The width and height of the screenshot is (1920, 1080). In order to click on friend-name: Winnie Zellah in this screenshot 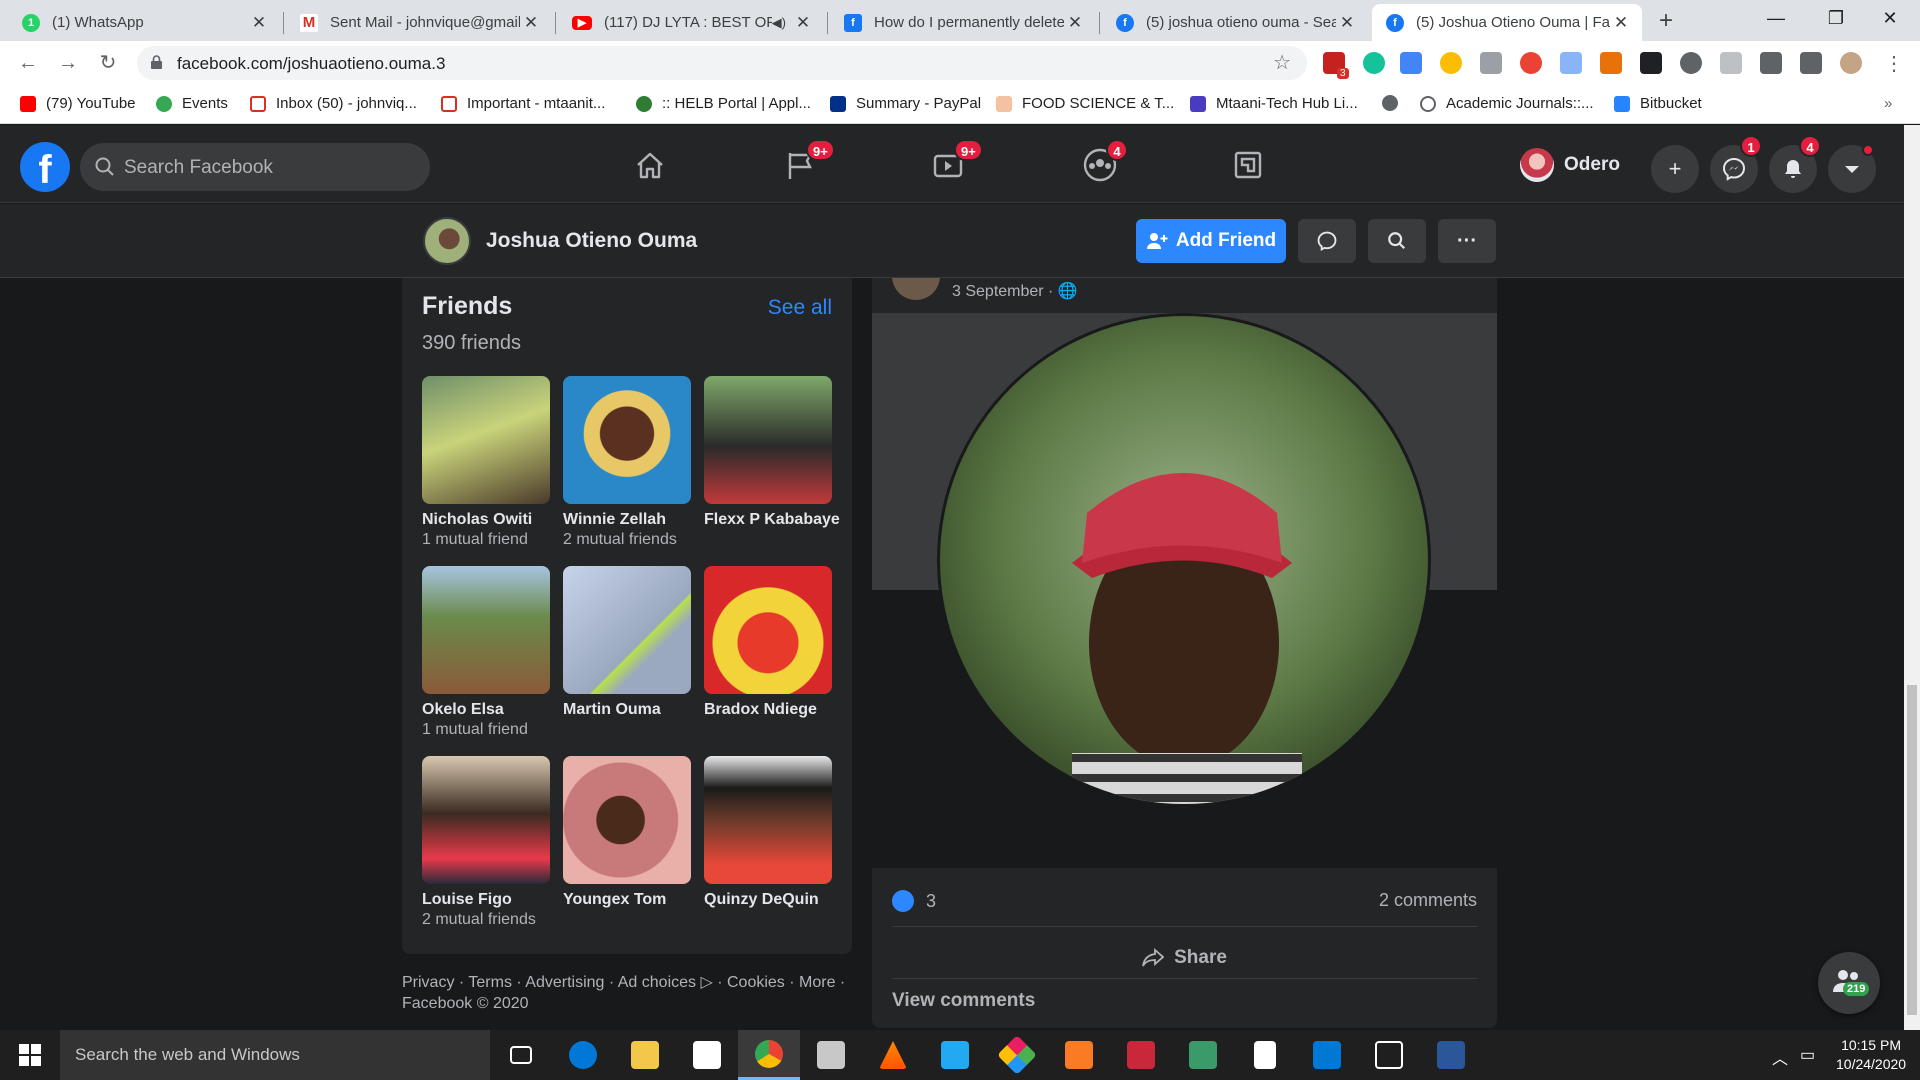, I will do `click(627, 520)`.